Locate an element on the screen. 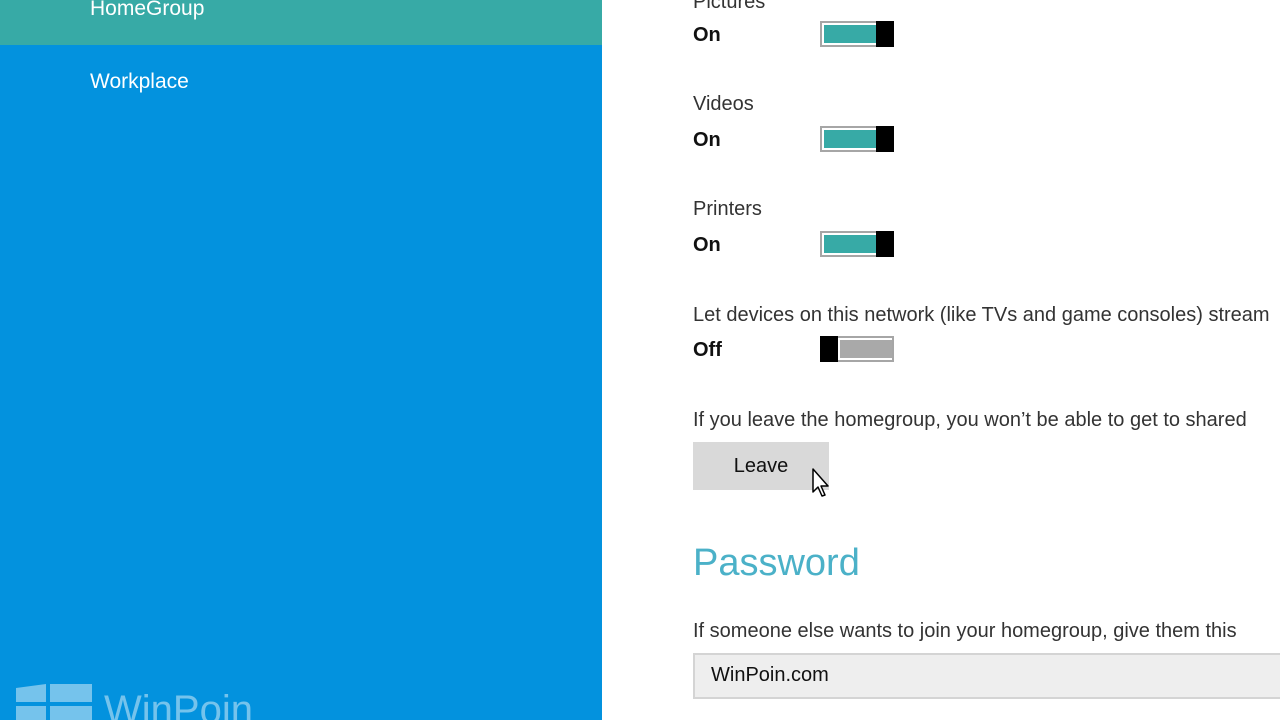 The width and height of the screenshot is (1280, 720). nav-item-workplace: Workplace is located at coordinates (301, 82).